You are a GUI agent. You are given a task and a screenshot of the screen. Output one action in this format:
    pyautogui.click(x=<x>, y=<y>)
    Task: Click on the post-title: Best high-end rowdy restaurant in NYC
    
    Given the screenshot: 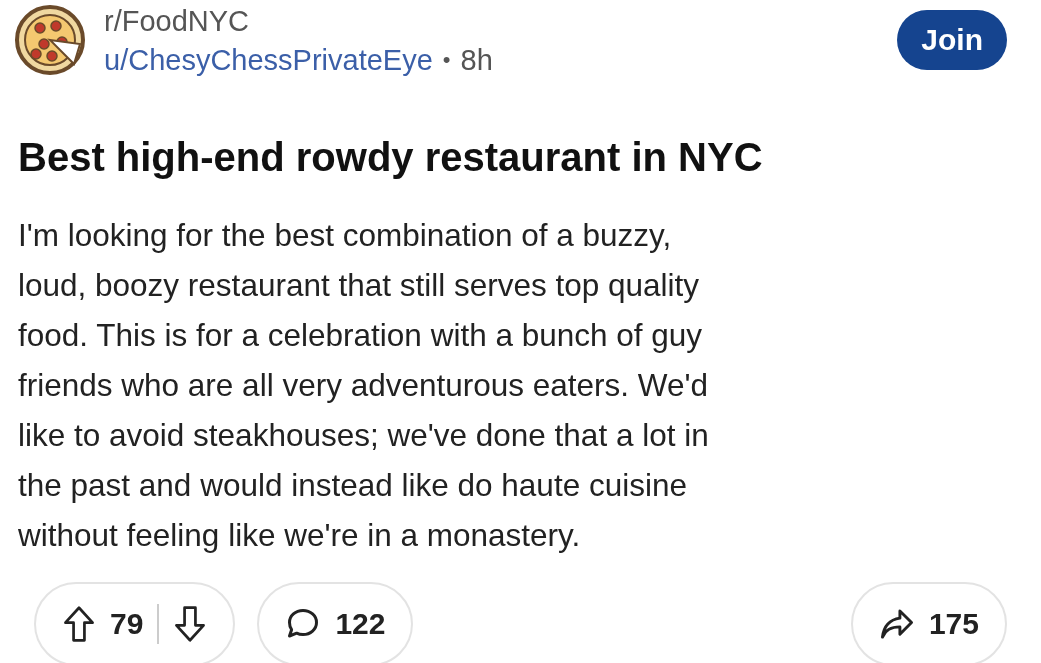 What is the action you would take?
    pyautogui.click(x=391, y=157)
    